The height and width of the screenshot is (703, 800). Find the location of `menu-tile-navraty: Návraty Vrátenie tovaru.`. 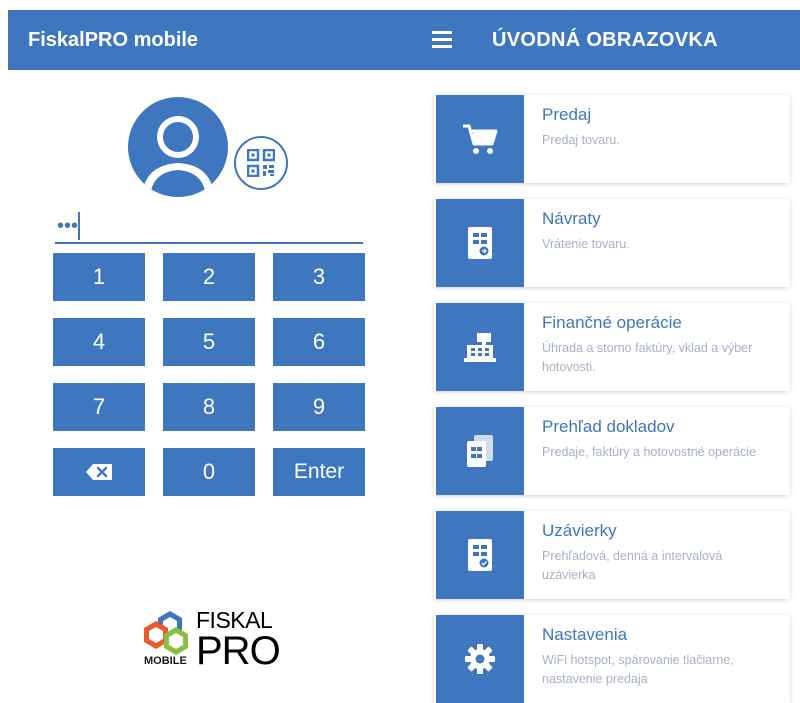

menu-tile-navraty: Návraty Vrátenie tovaru. is located at coordinates (612, 243).